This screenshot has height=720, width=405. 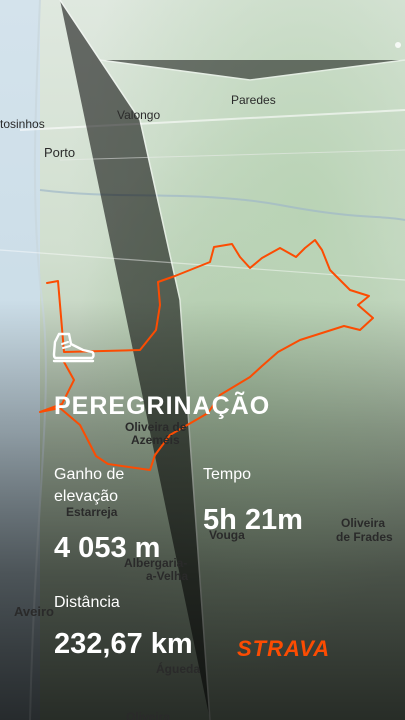 What do you see at coordinates (253, 100) in the screenshot?
I see `map-label-paredes: Paredes` at bounding box center [253, 100].